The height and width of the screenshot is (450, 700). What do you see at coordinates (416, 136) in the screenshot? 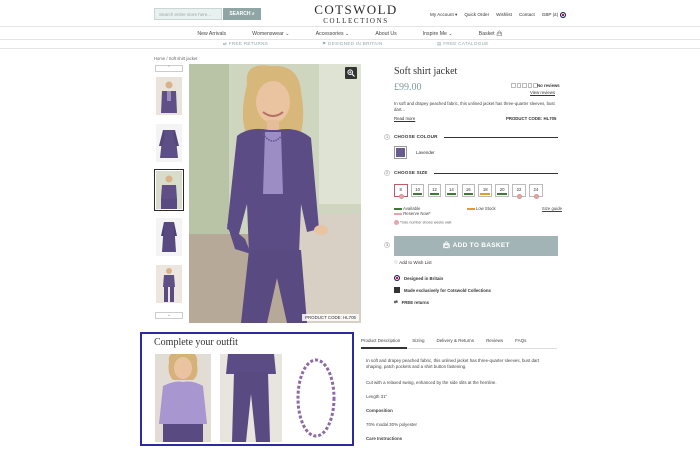
I see `choose-colour-label: CHOOSE COLOUR` at bounding box center [416, 136].